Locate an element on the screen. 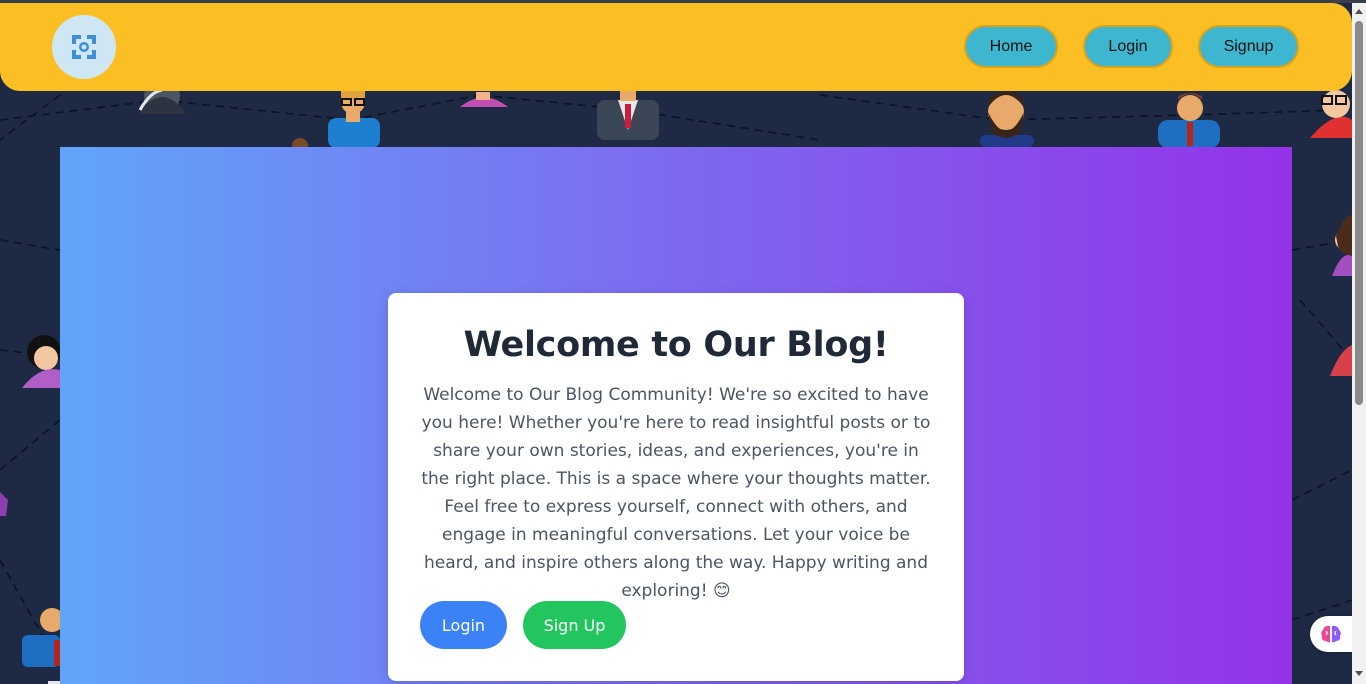 The image size is (1366, 684). scroll-down-arrow-icon is located at coordinates (1359, 673).